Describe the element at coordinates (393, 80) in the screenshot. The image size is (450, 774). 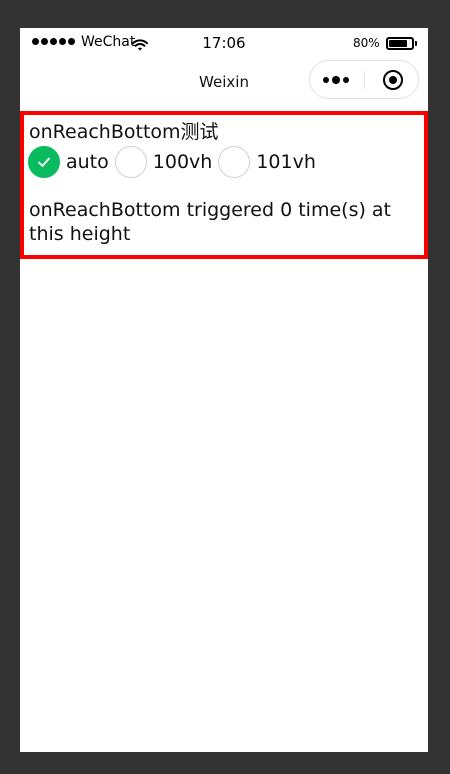
I see `close-mini-program-icon` at that location.